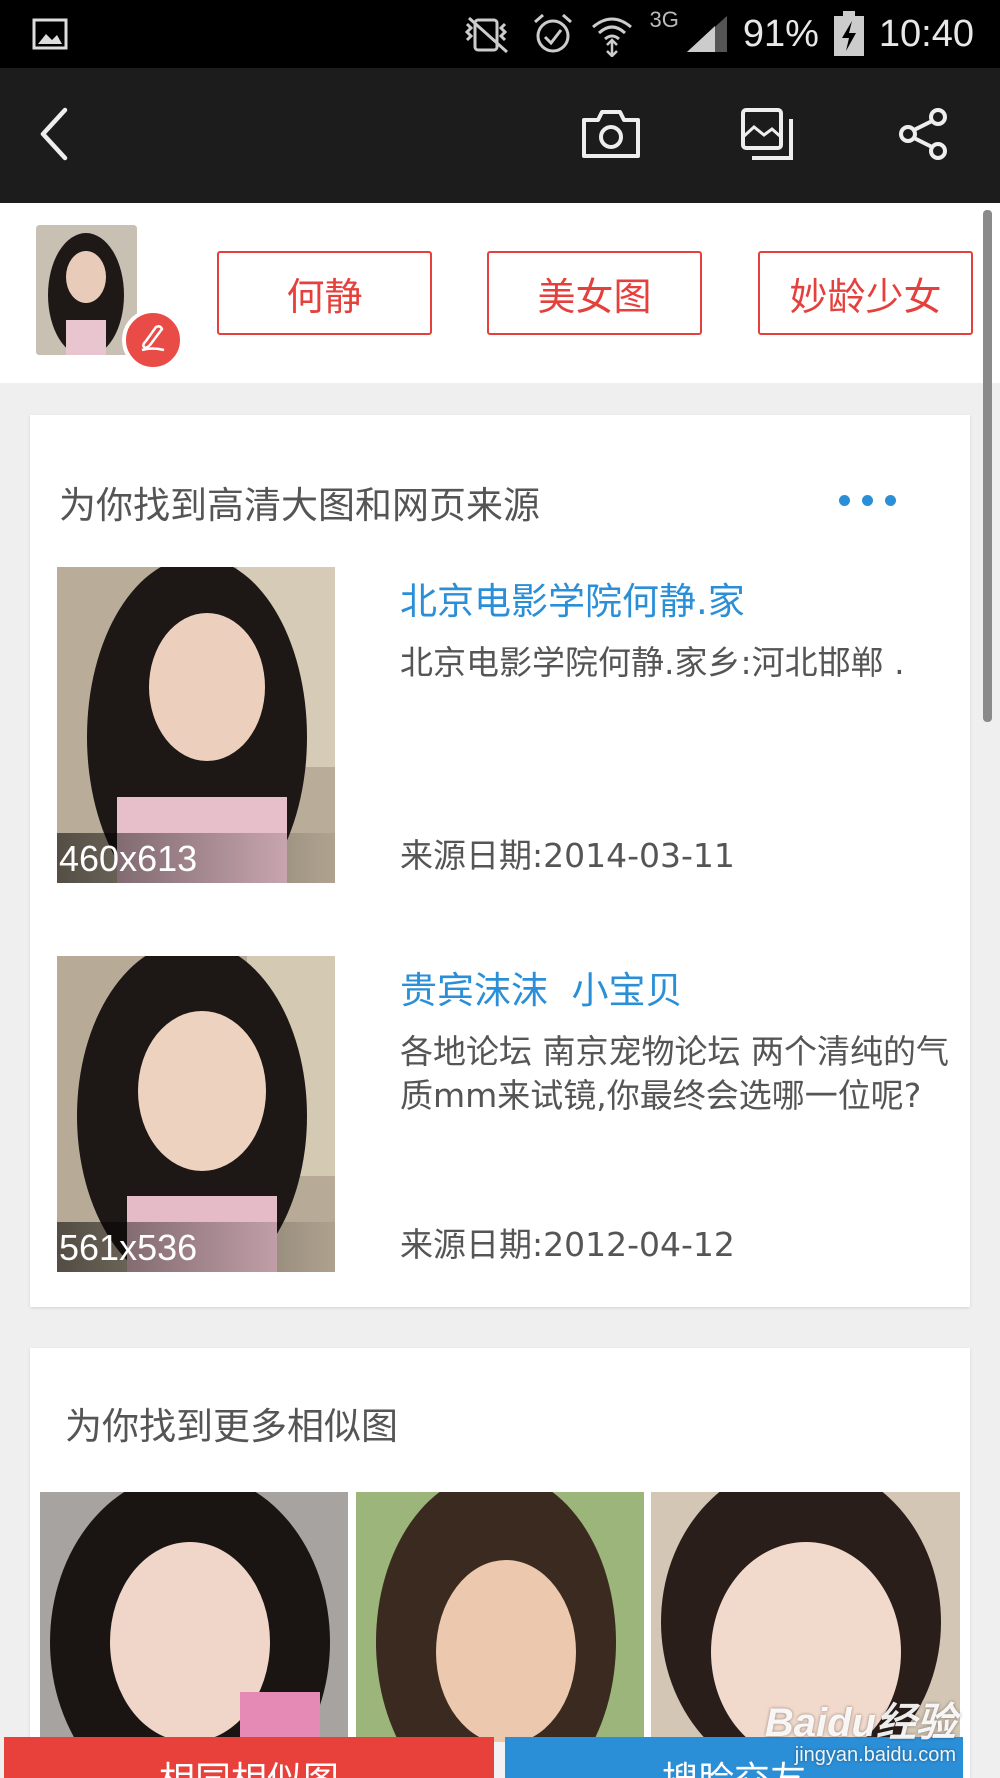 This screenshot has width=1000, height=1778. I want to click on pen-icon, so click(153, 340).